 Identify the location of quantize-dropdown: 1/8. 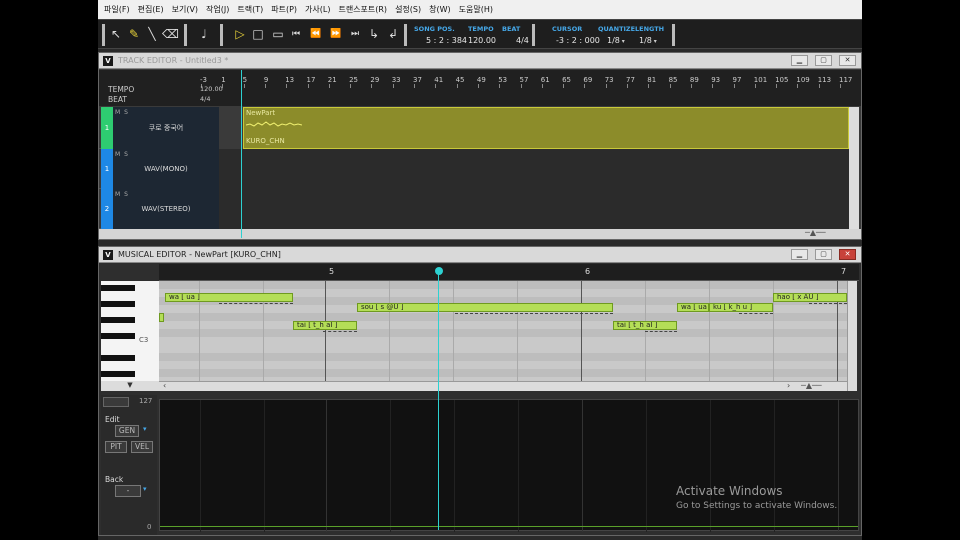
(616, 40).